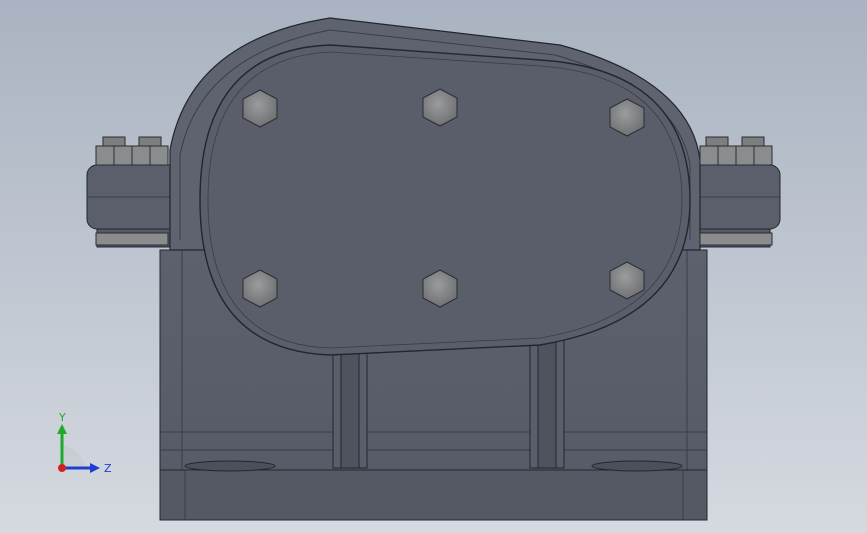 The height and width of the screenshot is (533, 867). I want to click on y-axis-label: Y, so click(62, 417).